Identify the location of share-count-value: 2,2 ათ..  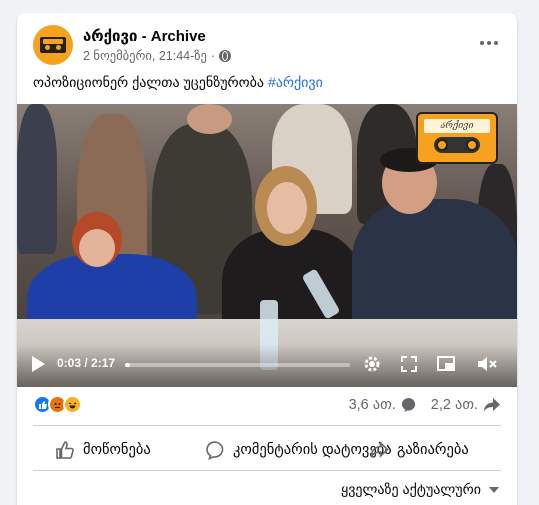
(454, 405).